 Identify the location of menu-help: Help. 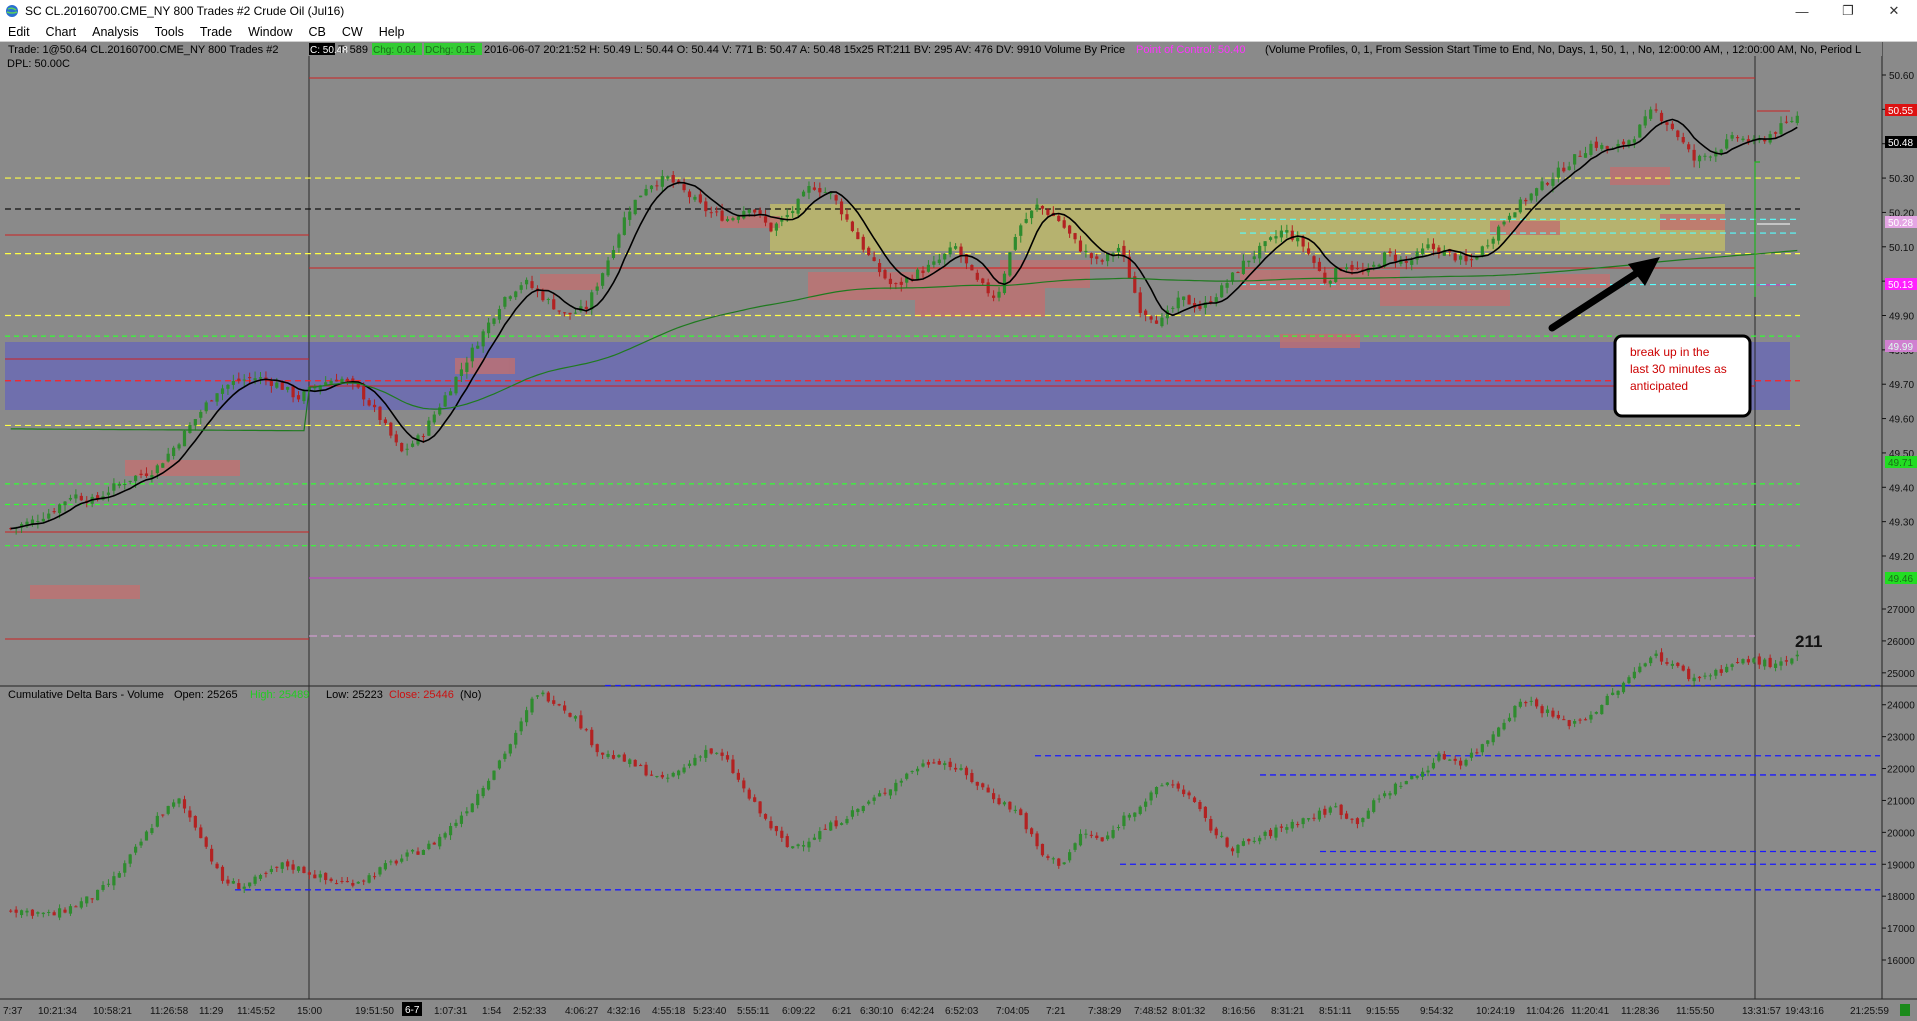
(392, 32).